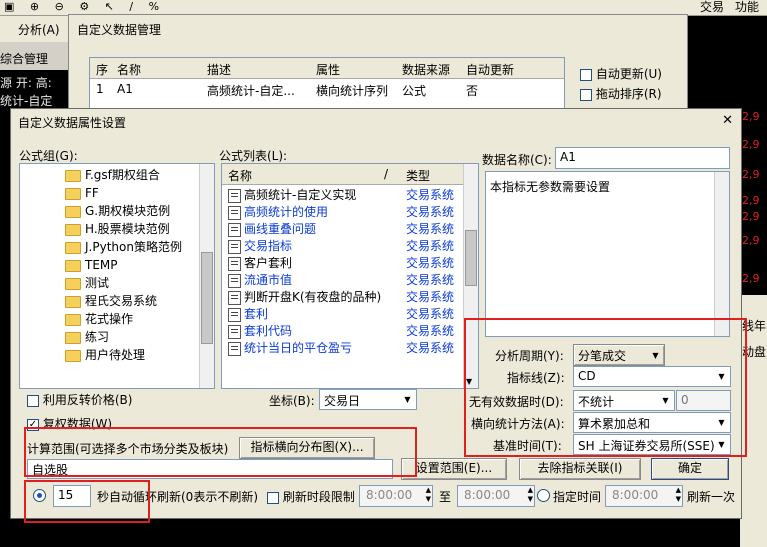 Image resolution: width=767 pixels, height=547 pixels. Describe the element at coordinates (346, 229) in the screenshot. I see `formula-row: 画线重叠问题 交易系统` at that location.